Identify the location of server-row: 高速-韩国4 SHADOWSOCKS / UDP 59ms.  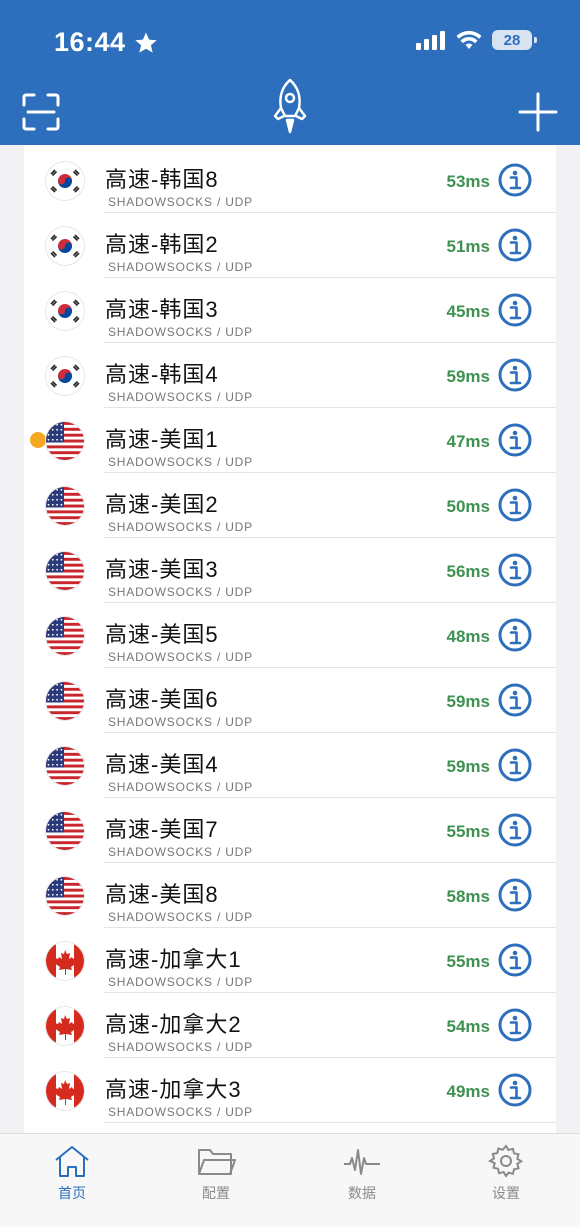
(290, 375).